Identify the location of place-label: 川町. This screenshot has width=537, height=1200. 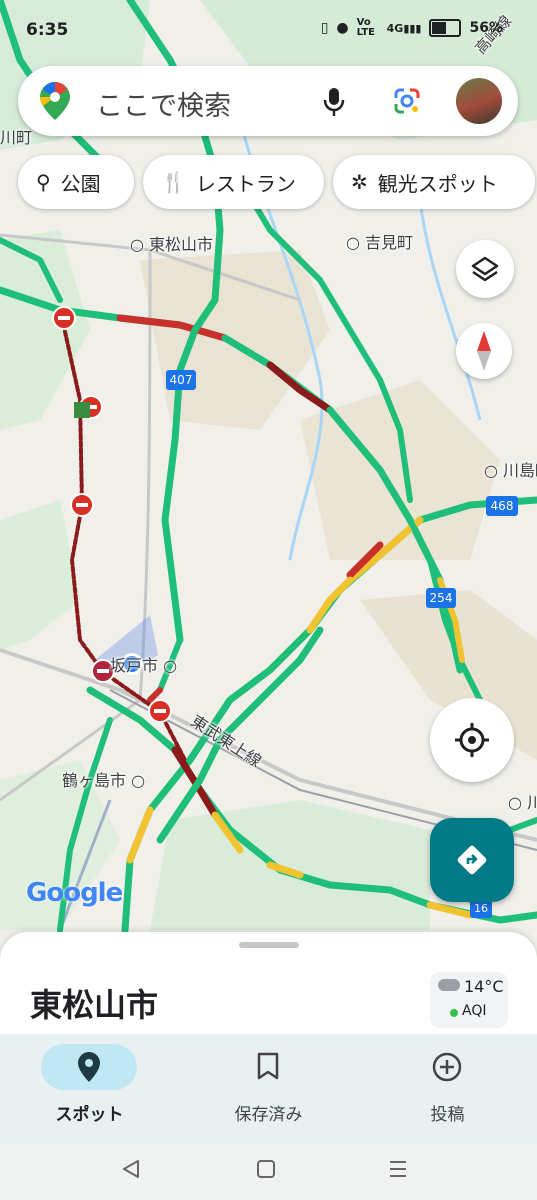
(16, 137).